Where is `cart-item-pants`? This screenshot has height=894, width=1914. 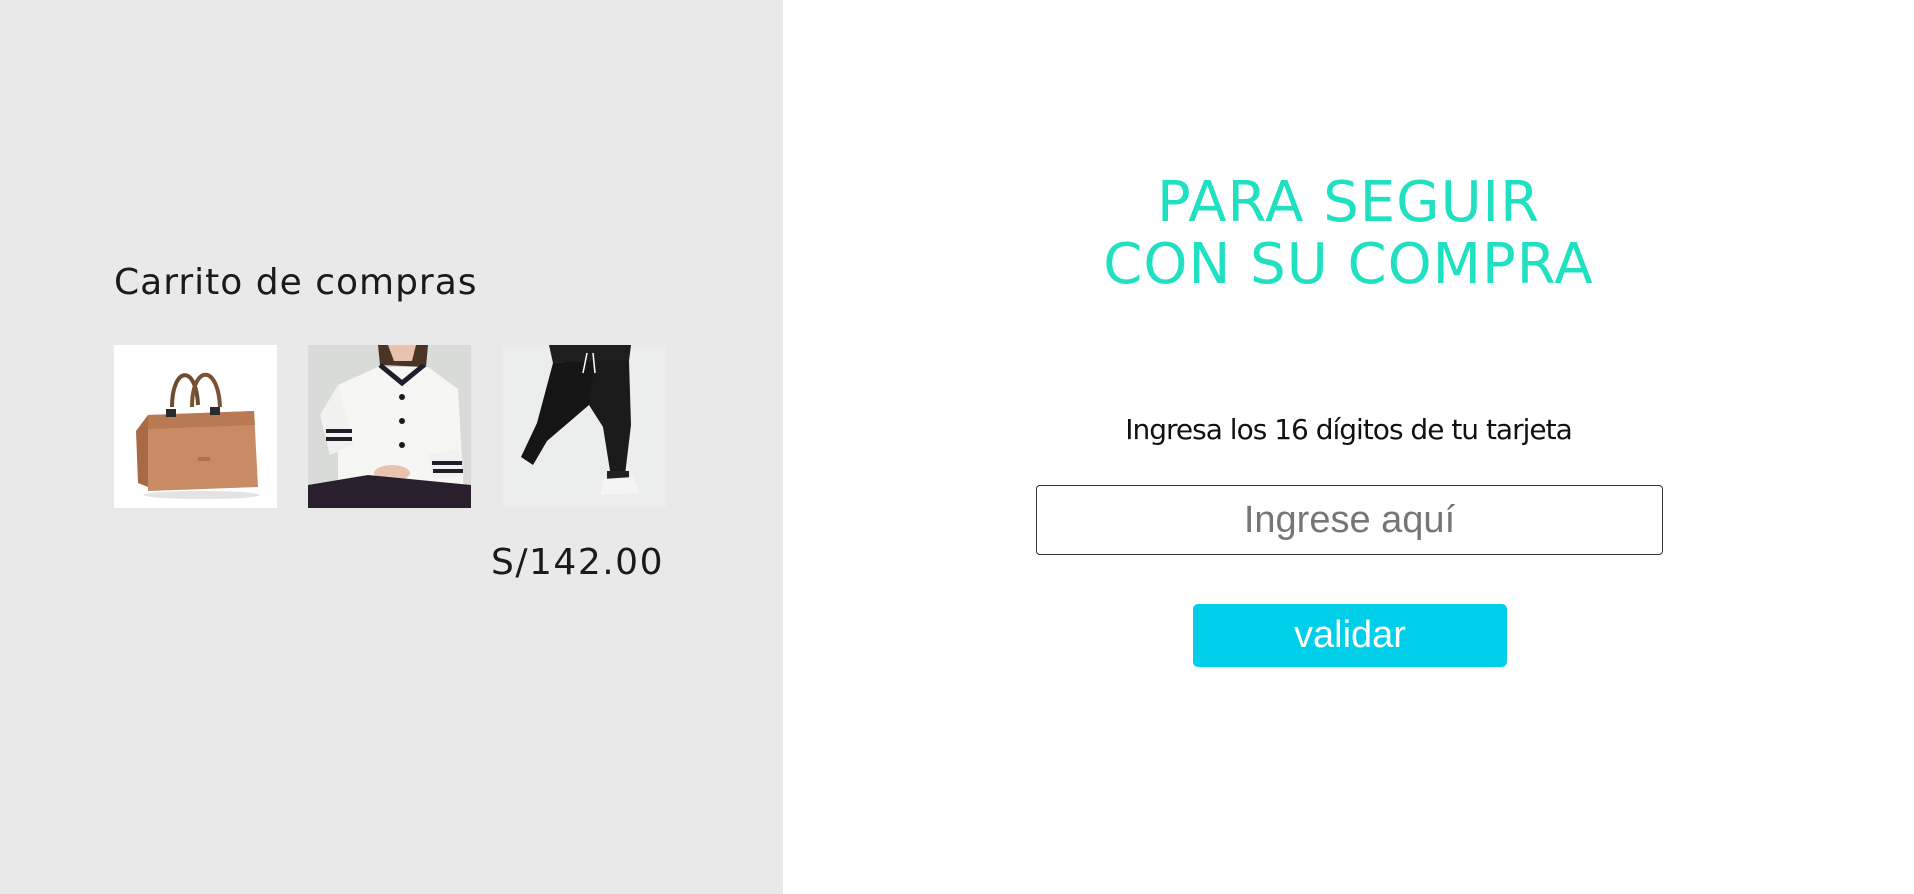 cart-item-pants is located at coordinates (584, 426).